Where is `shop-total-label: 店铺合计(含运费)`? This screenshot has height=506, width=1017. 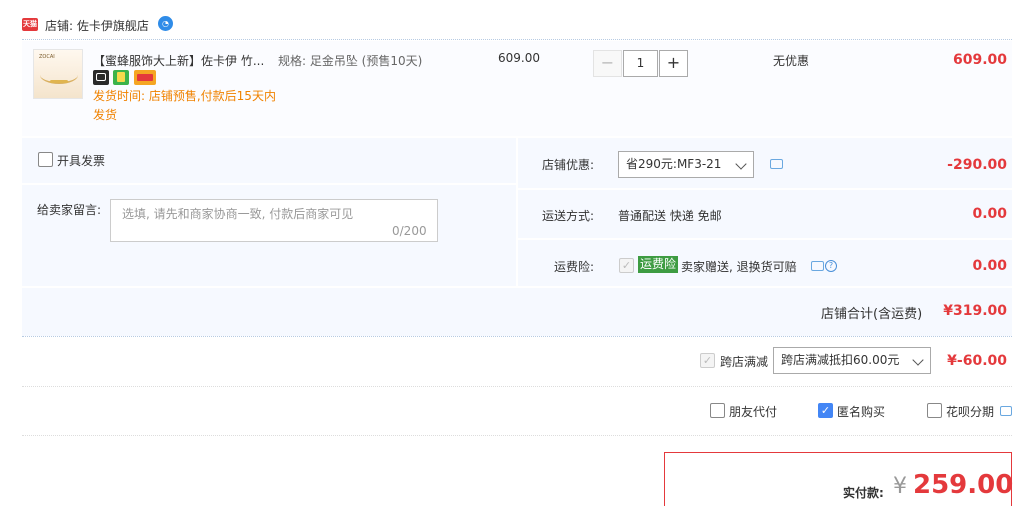 shop-total-label: 店铺合计(含运费) is located at coordinates (872, 314).